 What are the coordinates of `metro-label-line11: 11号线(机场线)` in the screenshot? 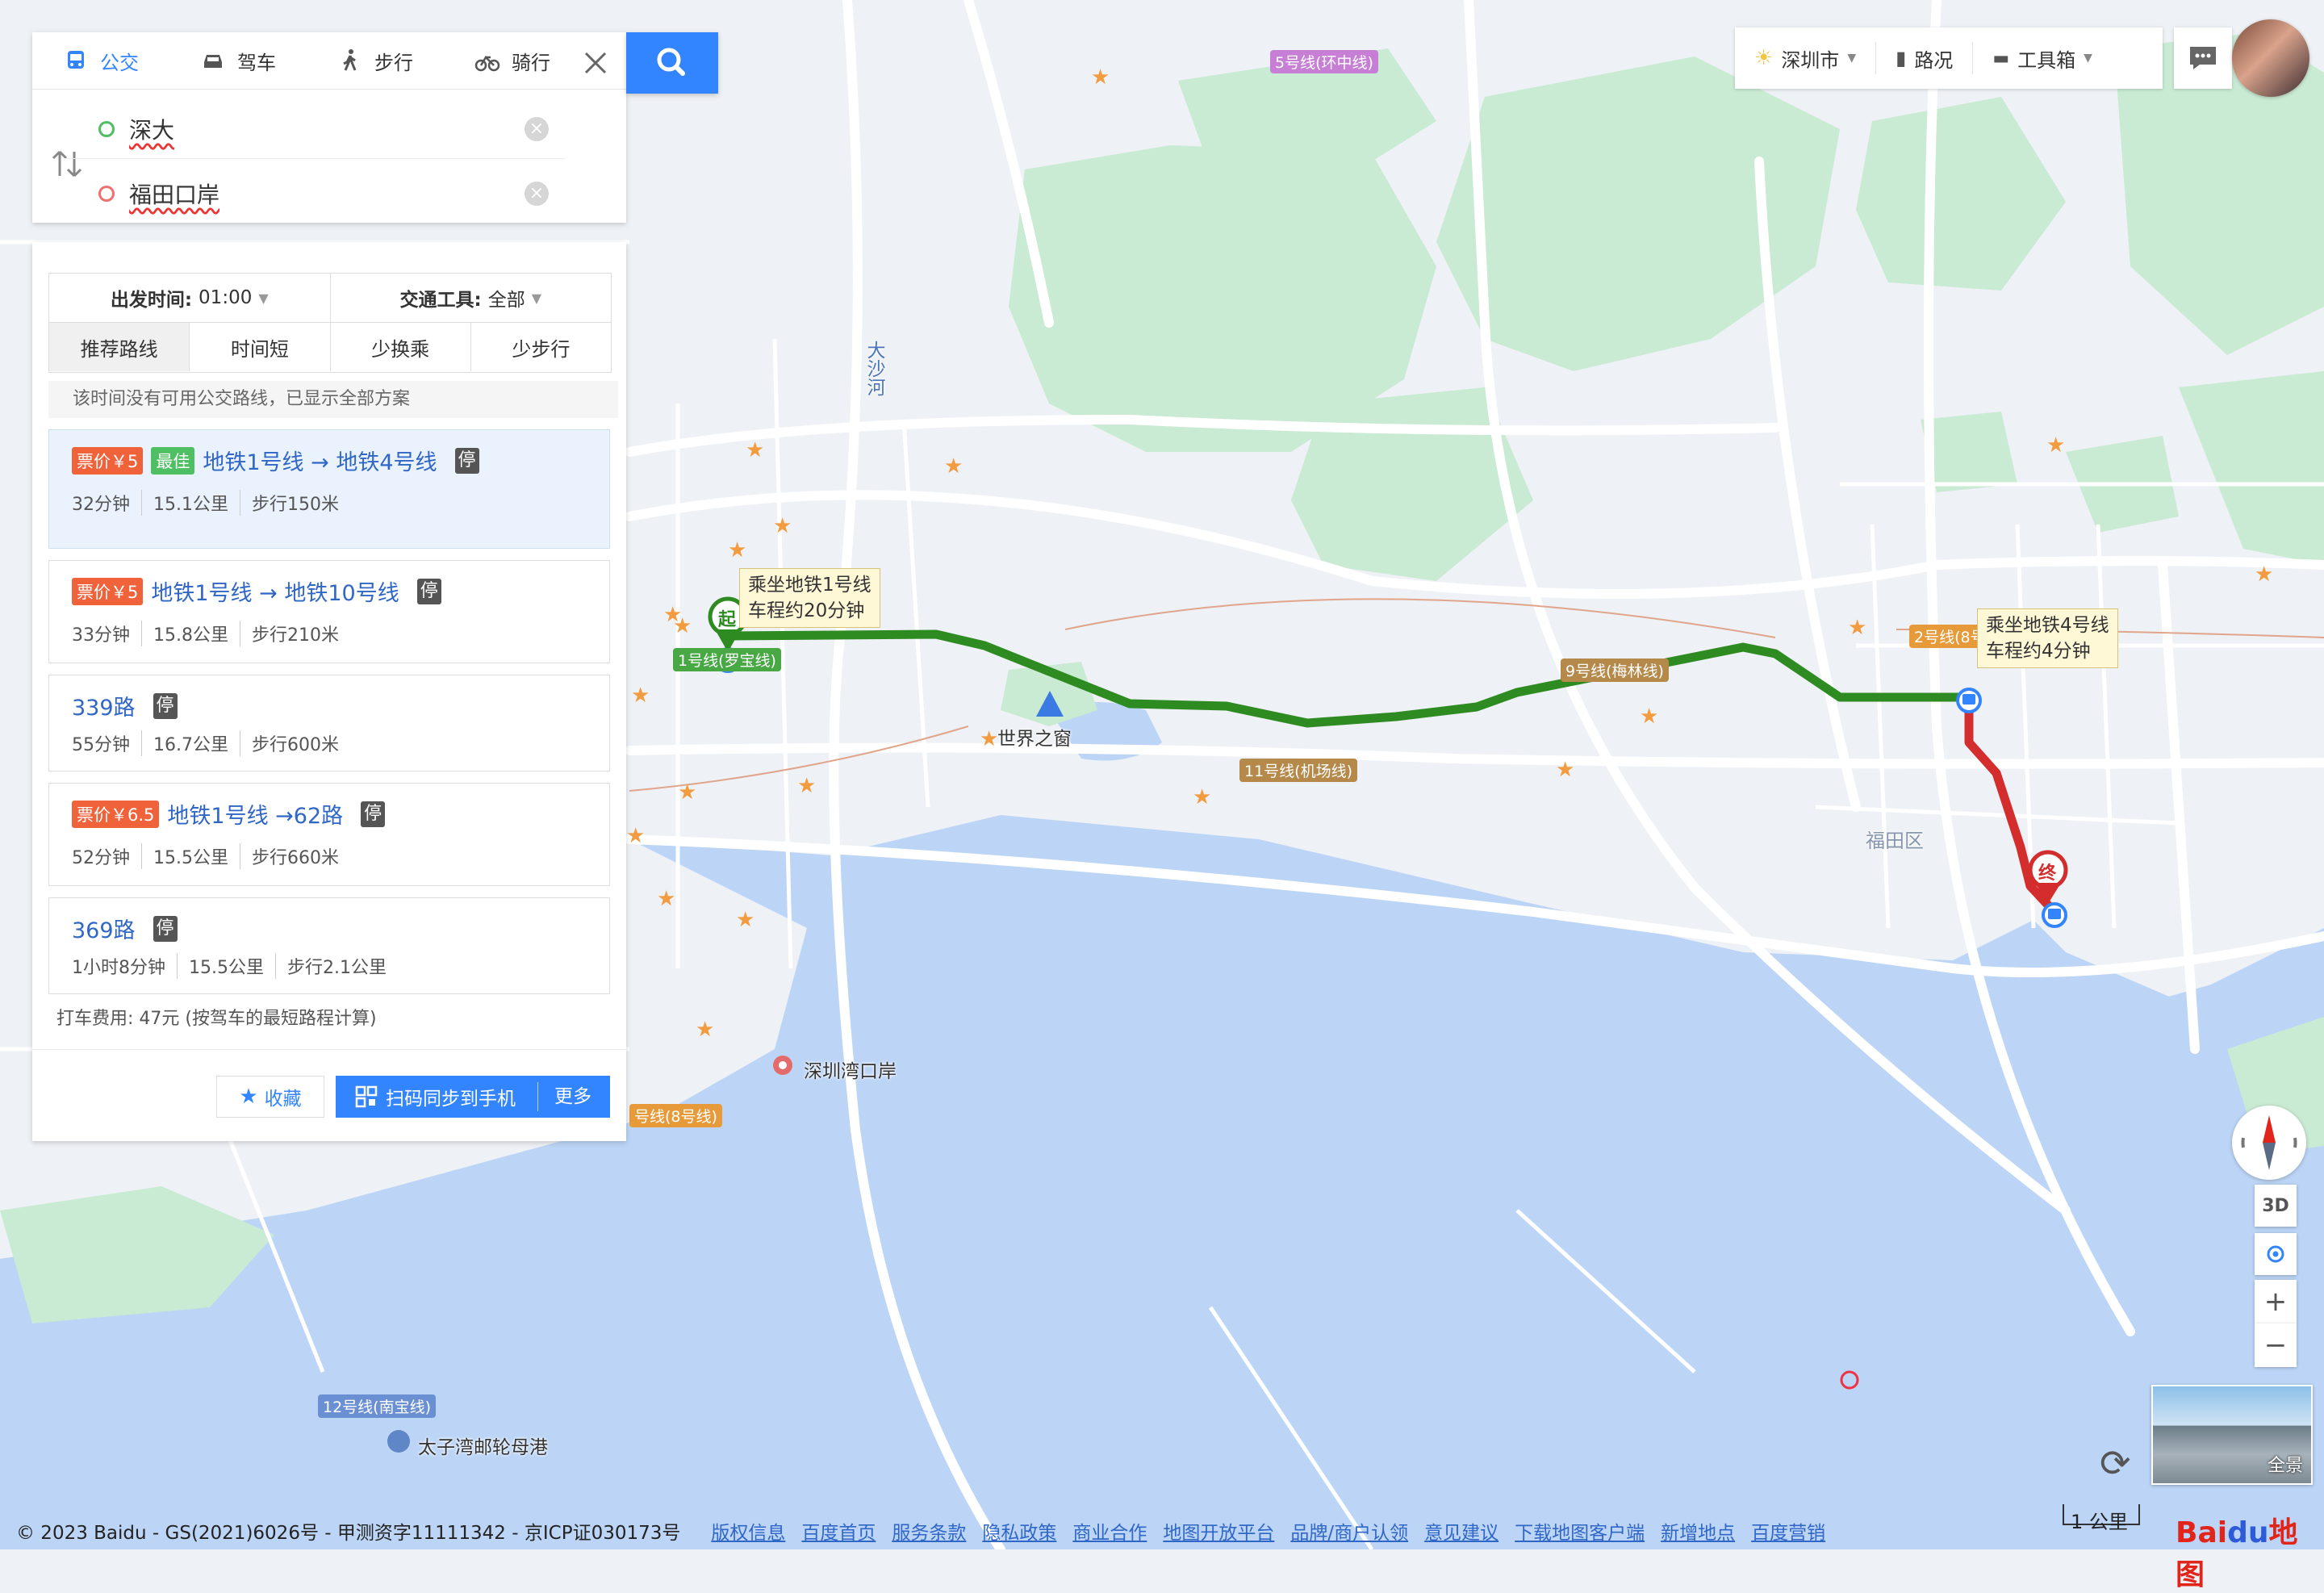 It's located at (1298, 771).